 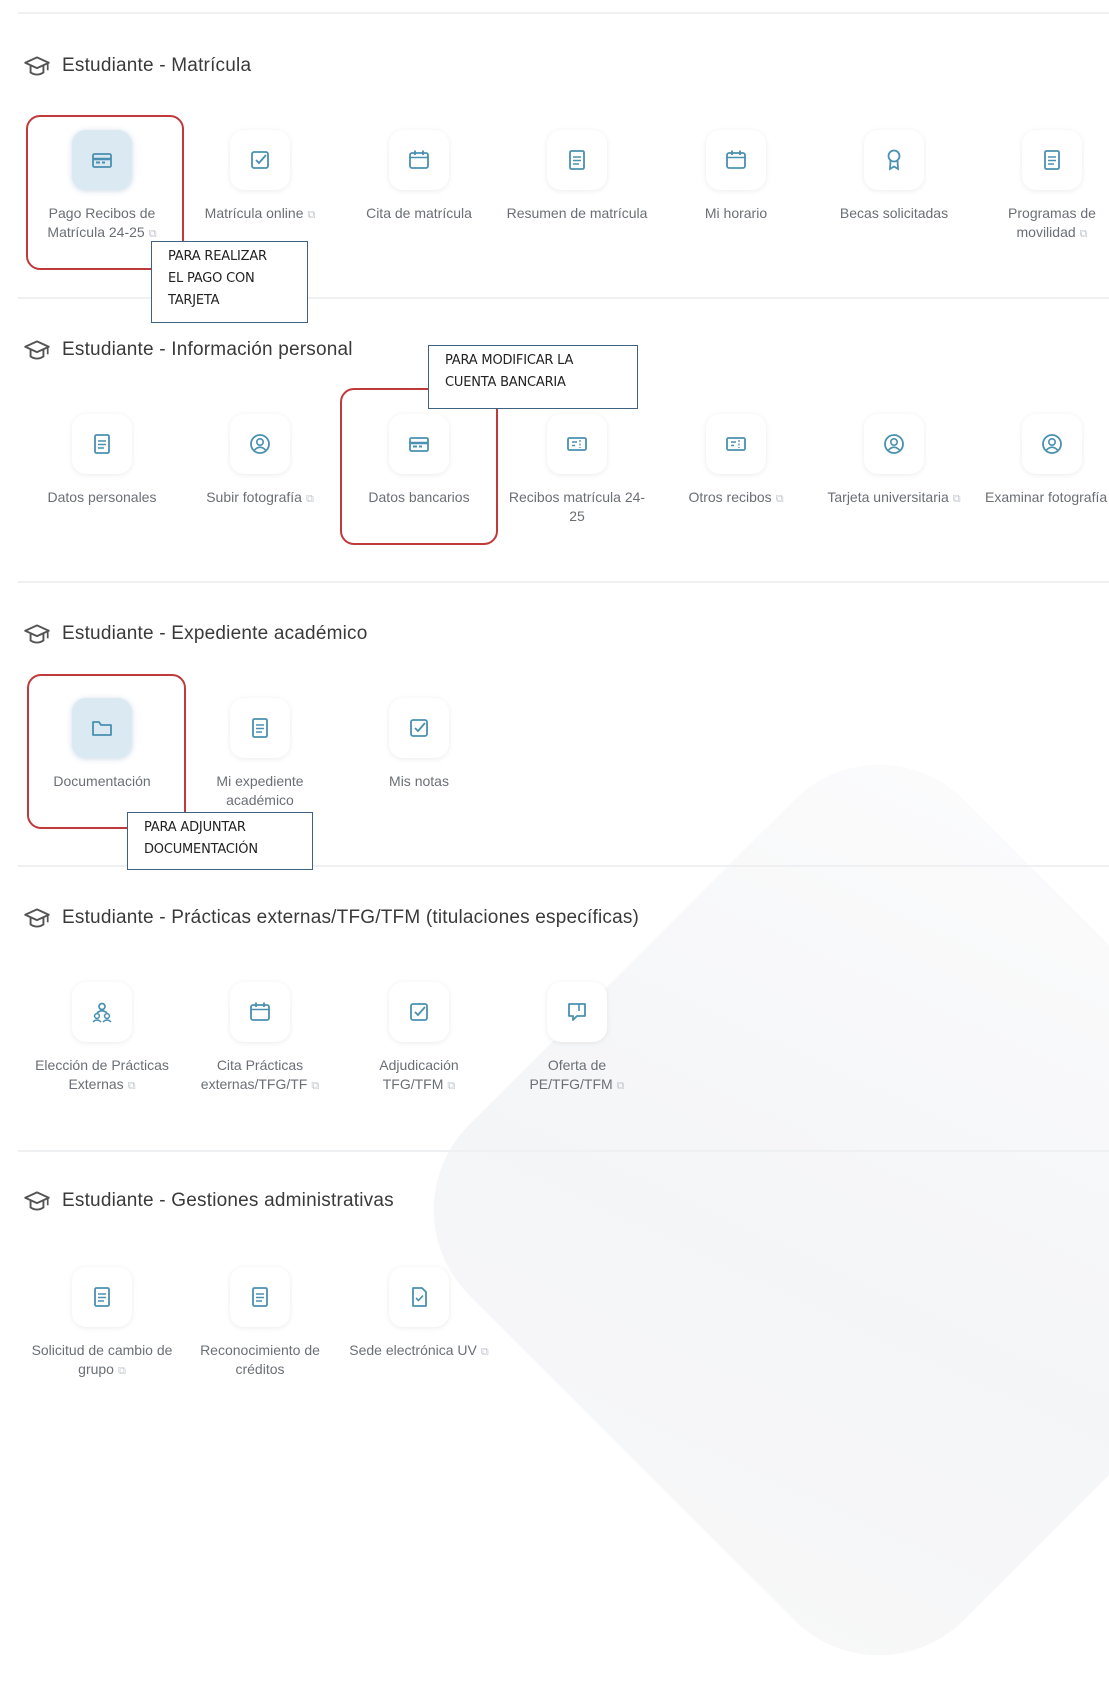 I want to click on tile-label: Recibos matrícula 24-25, so click(x=577, y=507).